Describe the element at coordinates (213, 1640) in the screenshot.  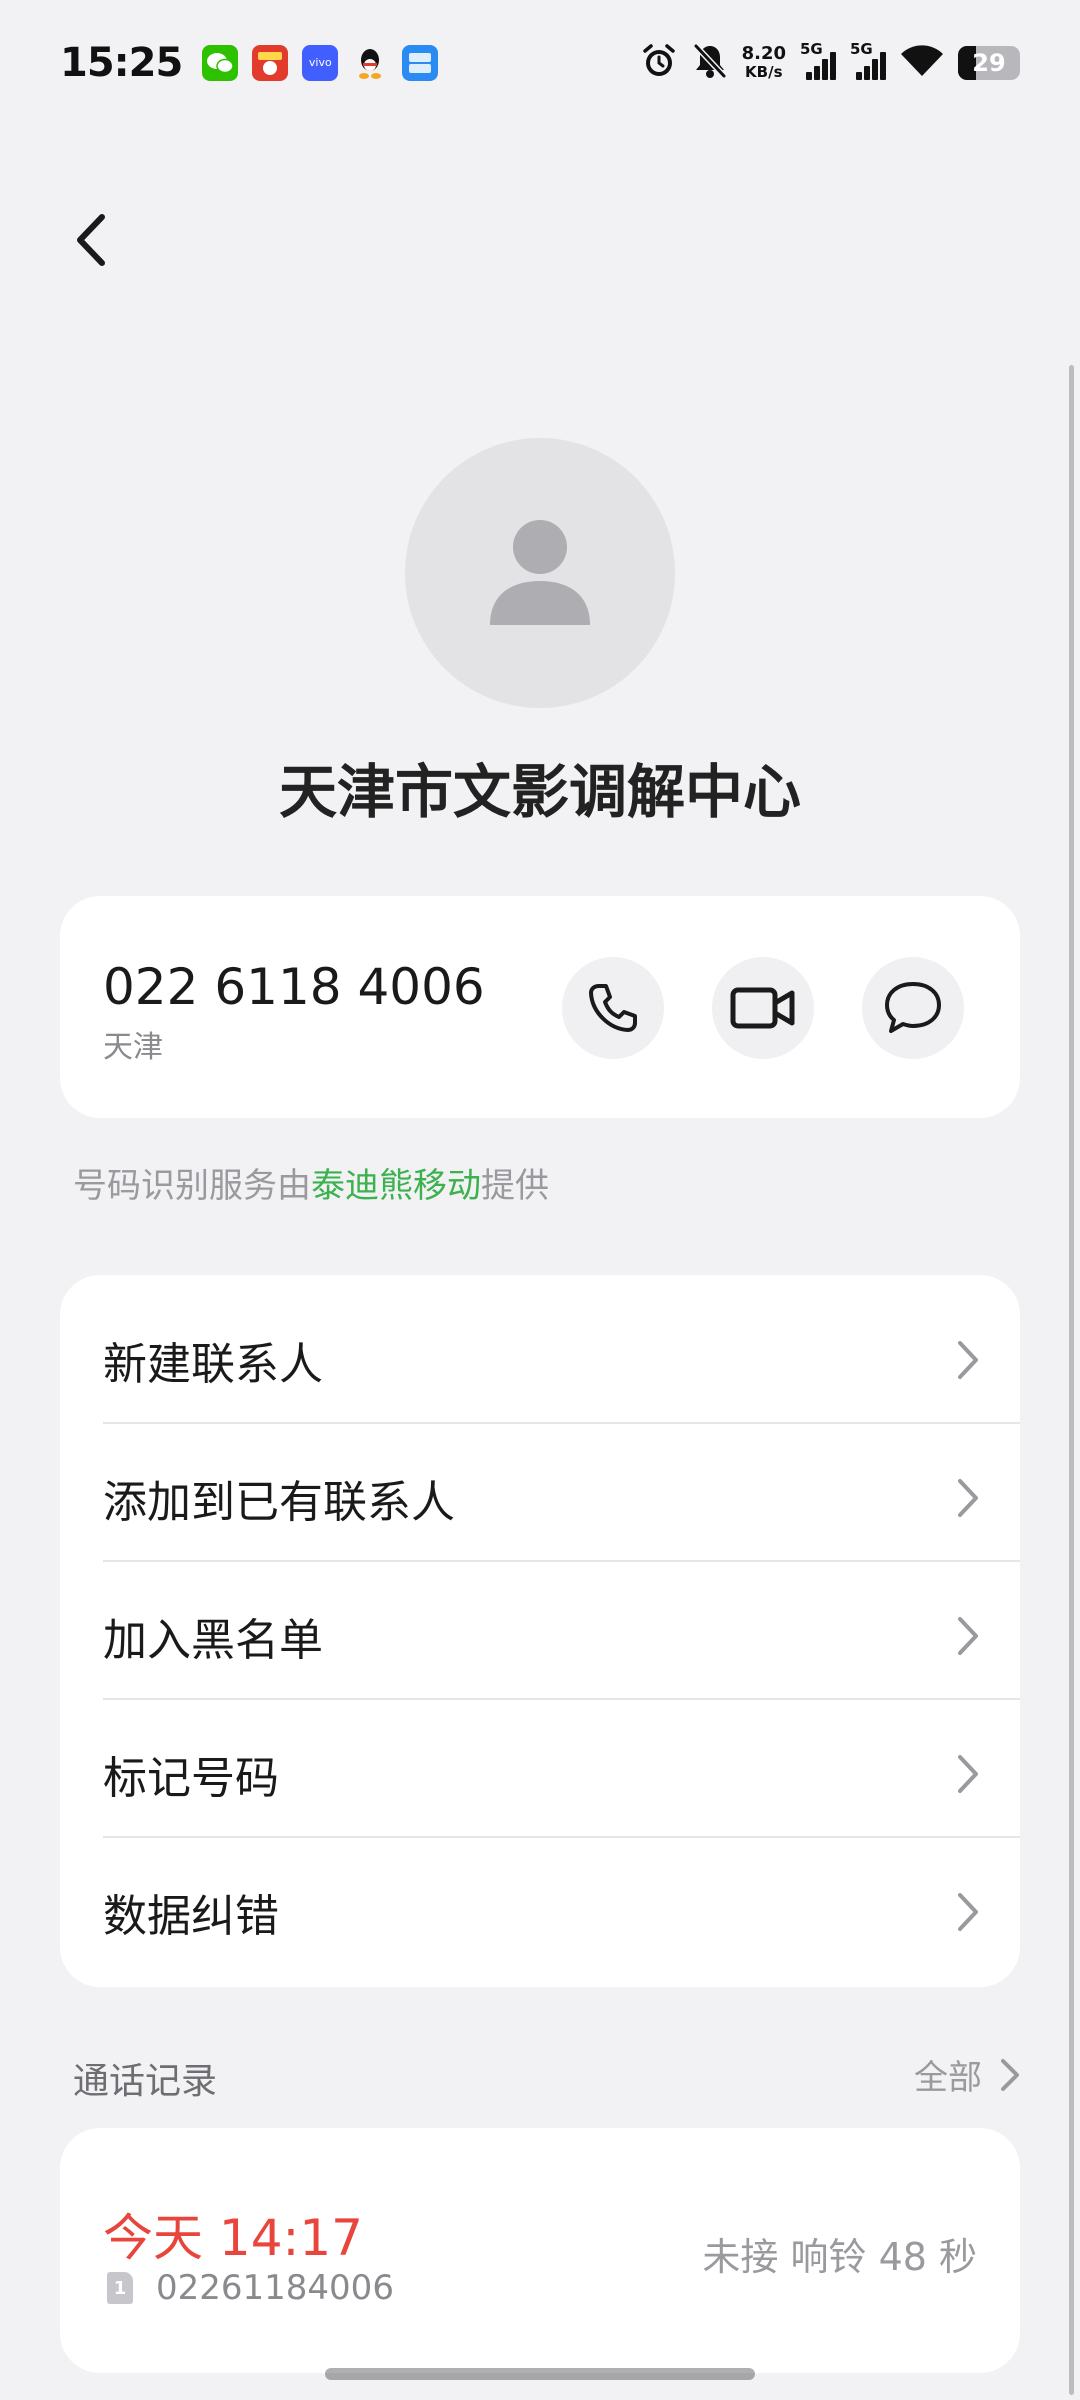
I see `action-label: 加入黑名单` at that location.